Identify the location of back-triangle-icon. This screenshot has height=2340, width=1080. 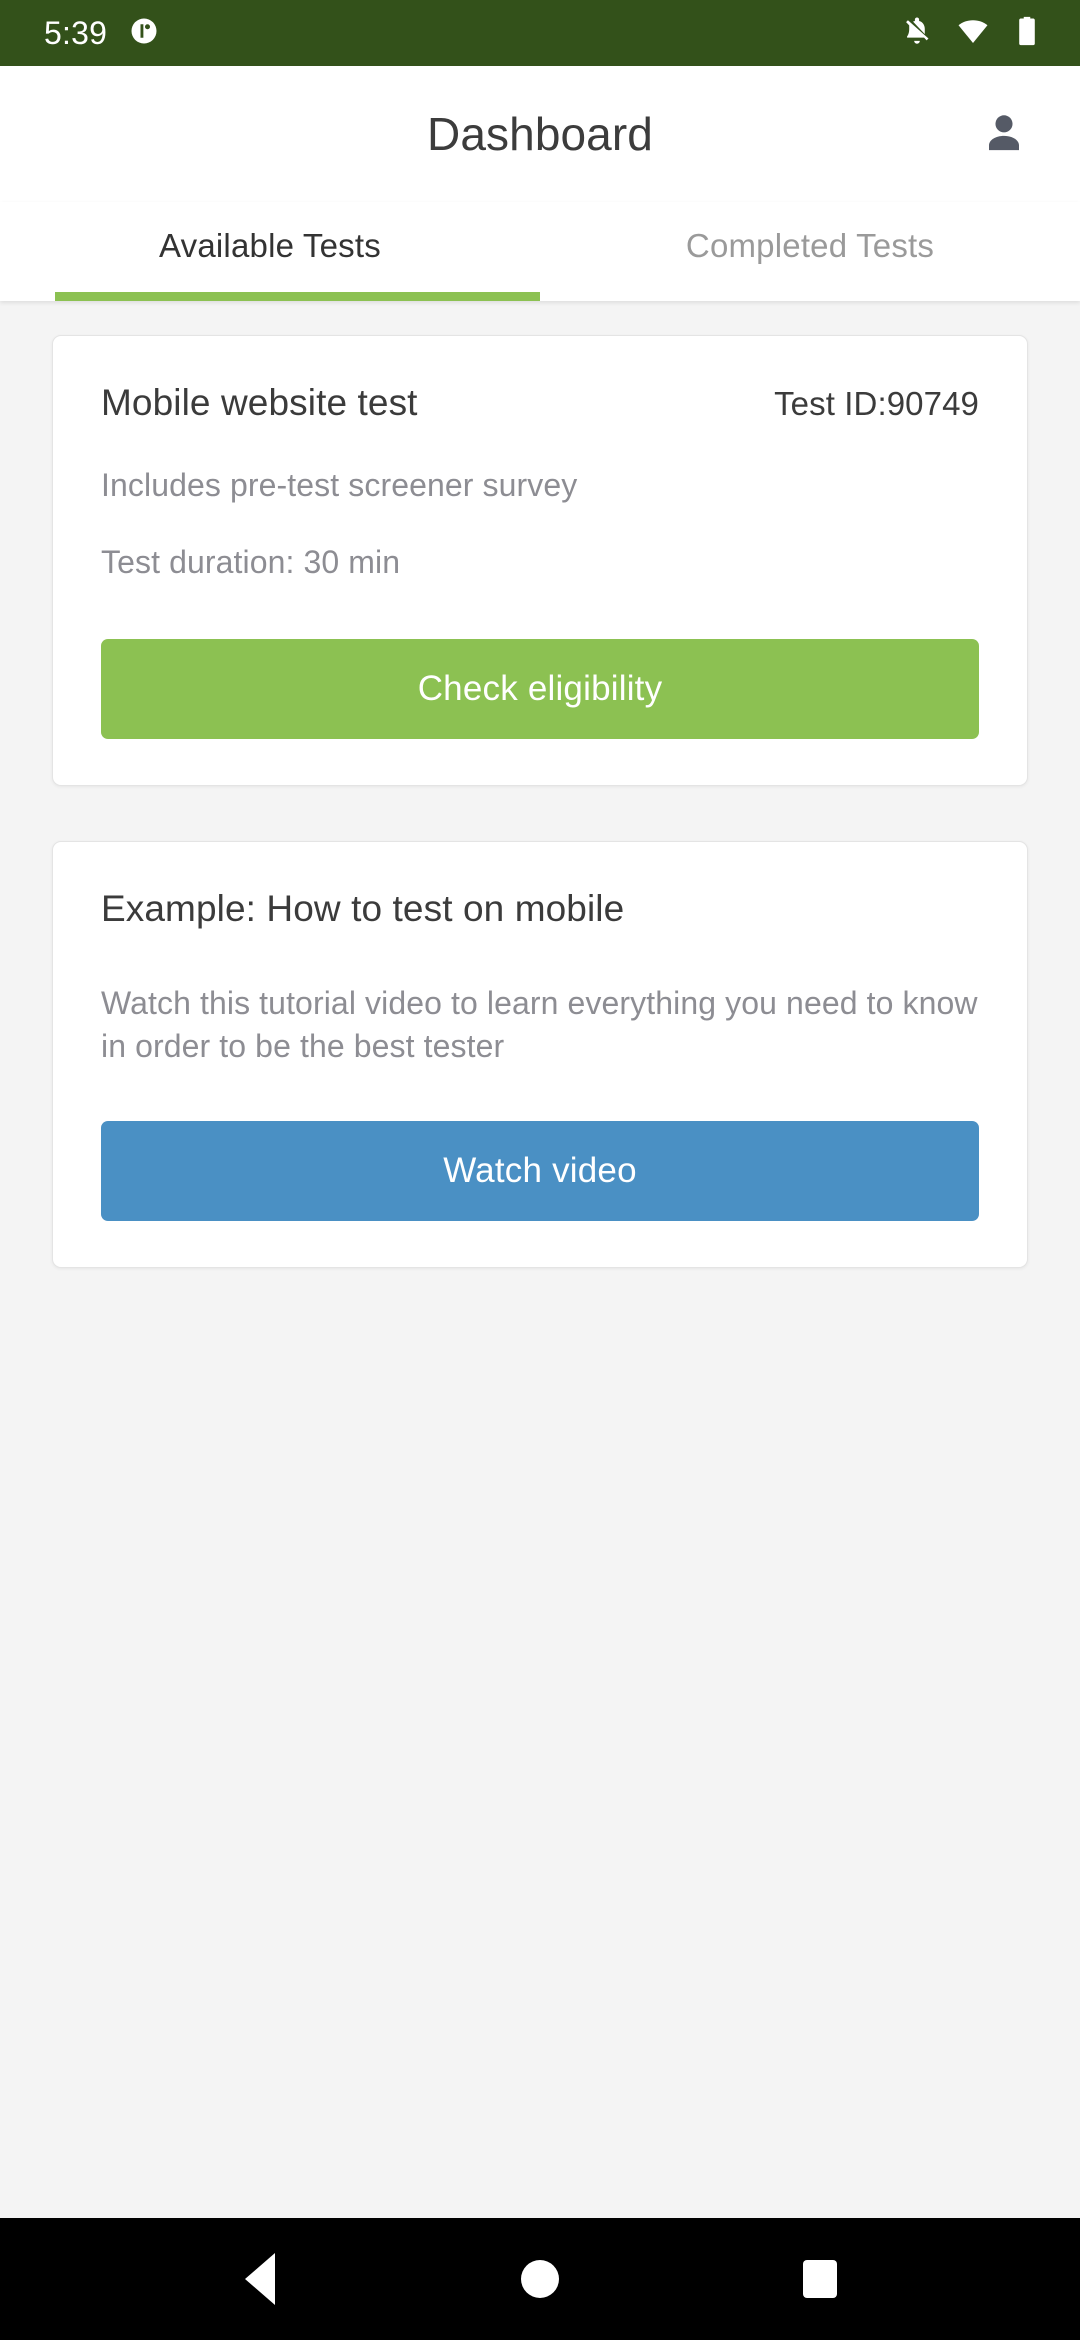
(260, 2279).